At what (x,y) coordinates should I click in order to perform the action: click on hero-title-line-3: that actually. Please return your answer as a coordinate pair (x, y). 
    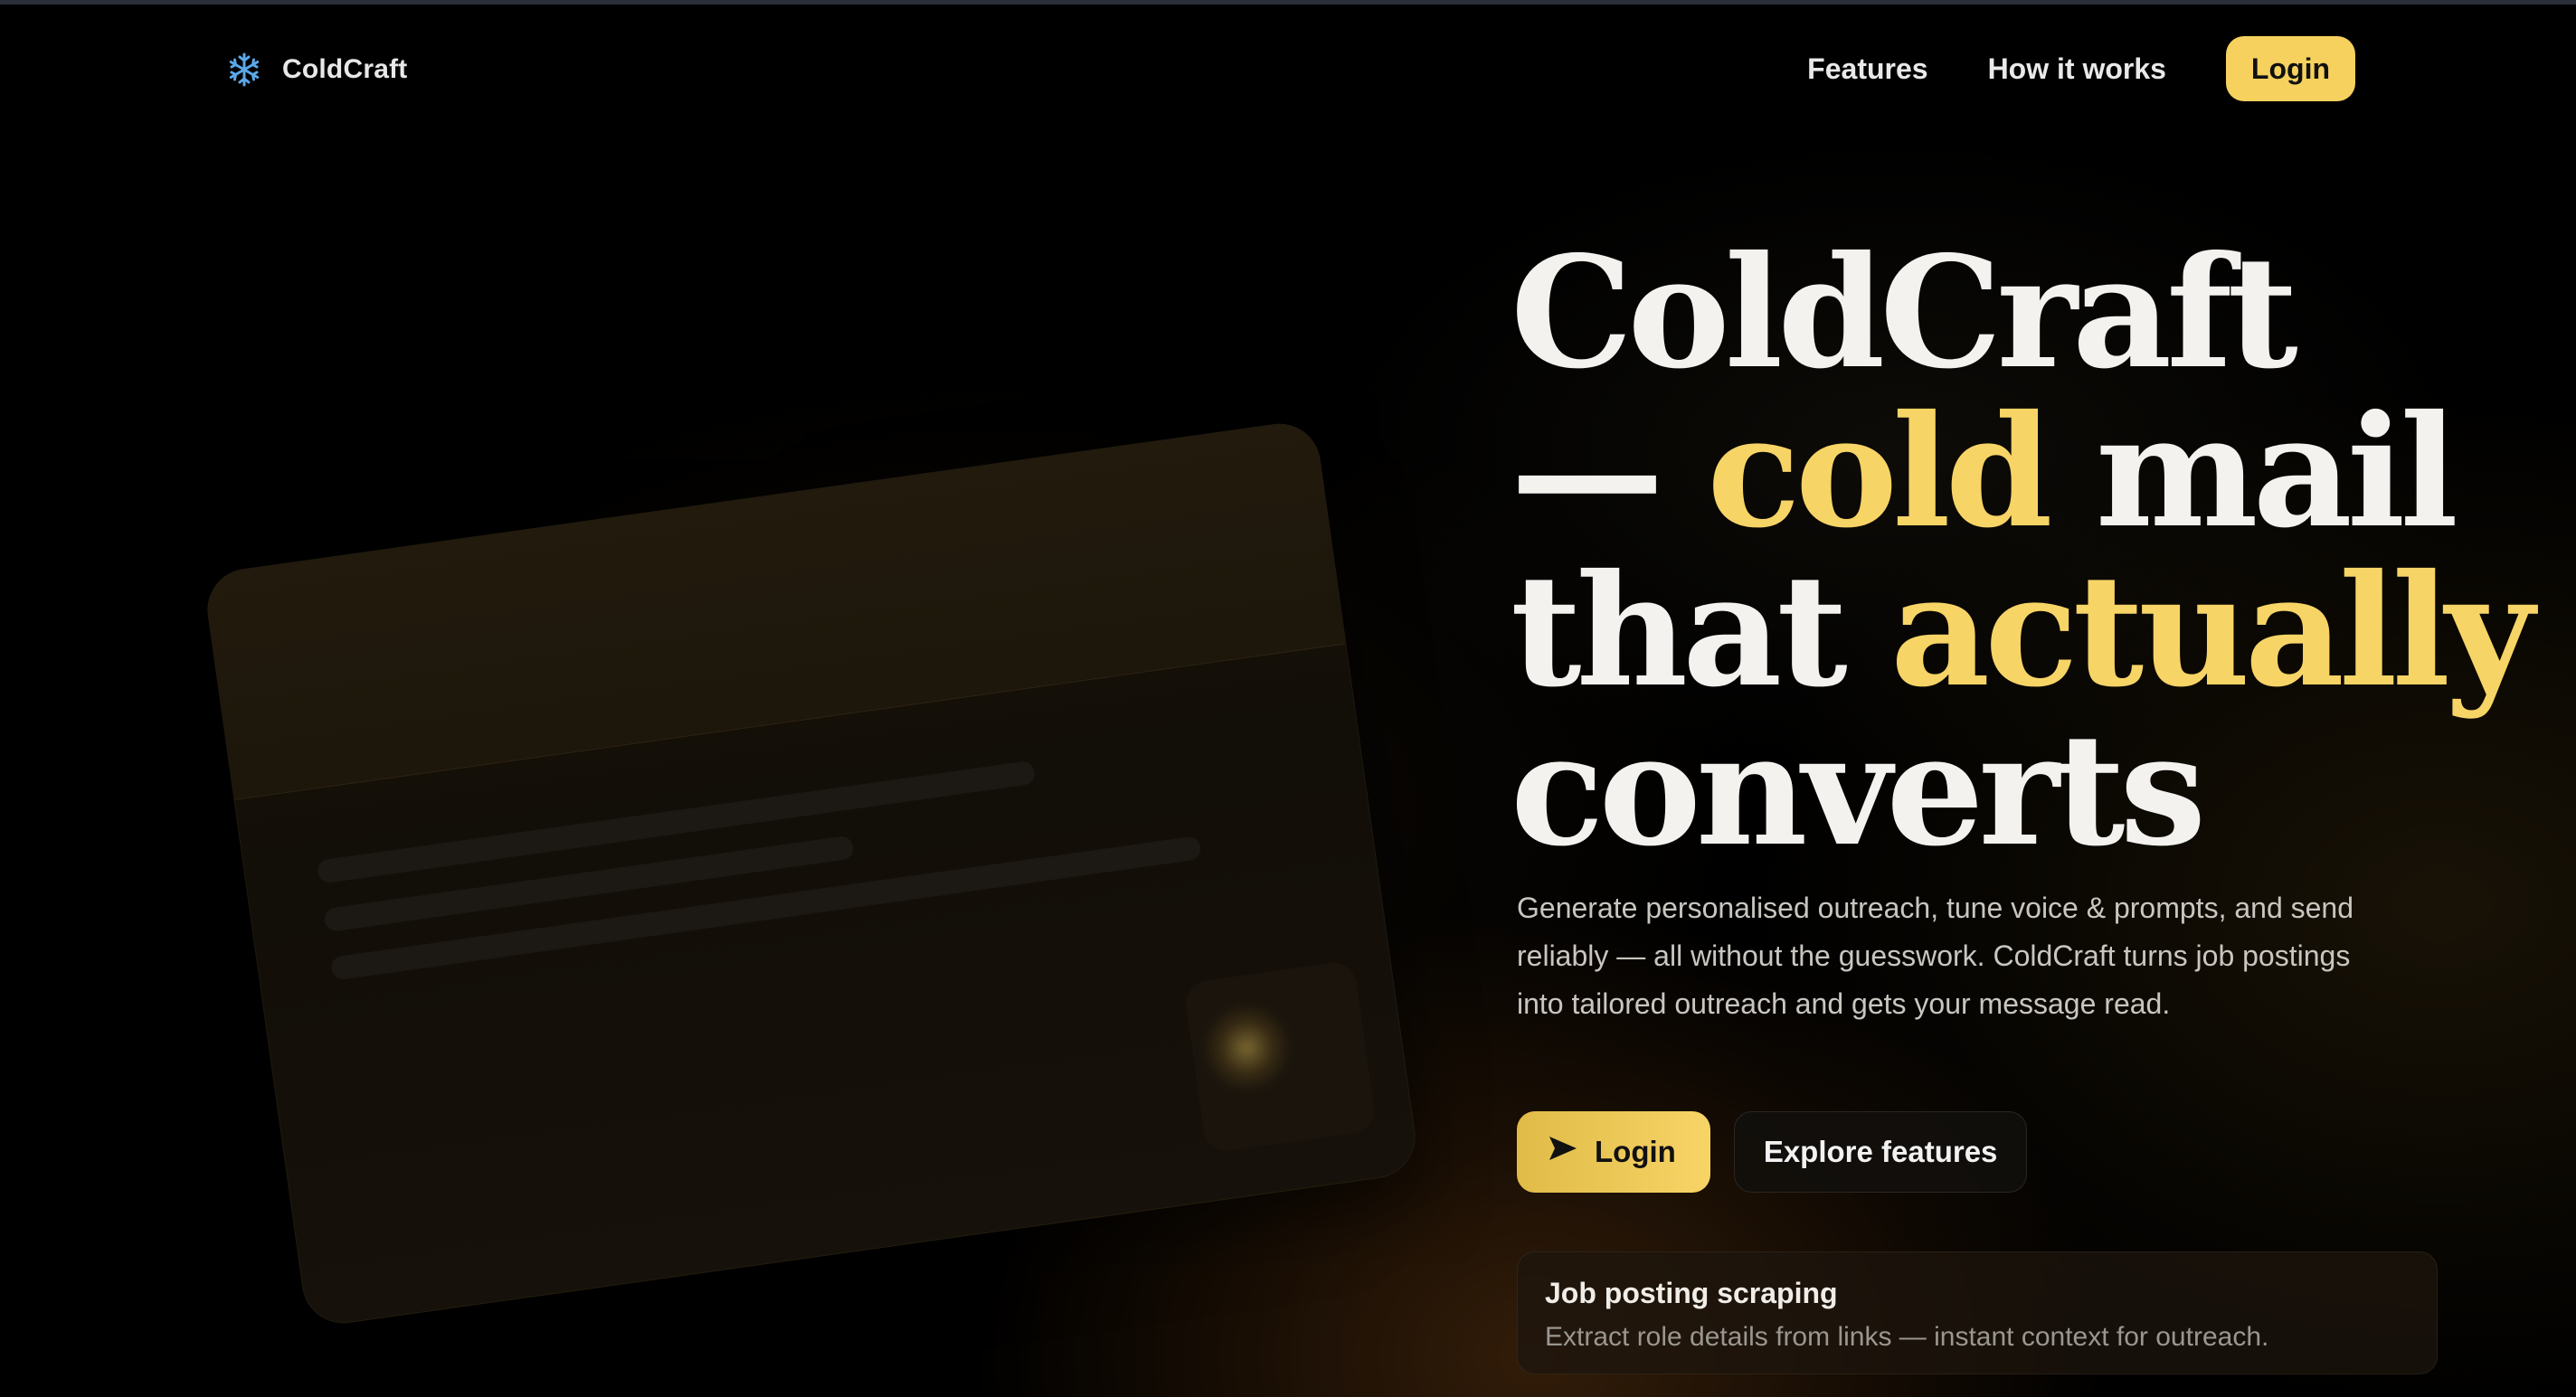
    Looking at the image, I should click on (2023, 631).